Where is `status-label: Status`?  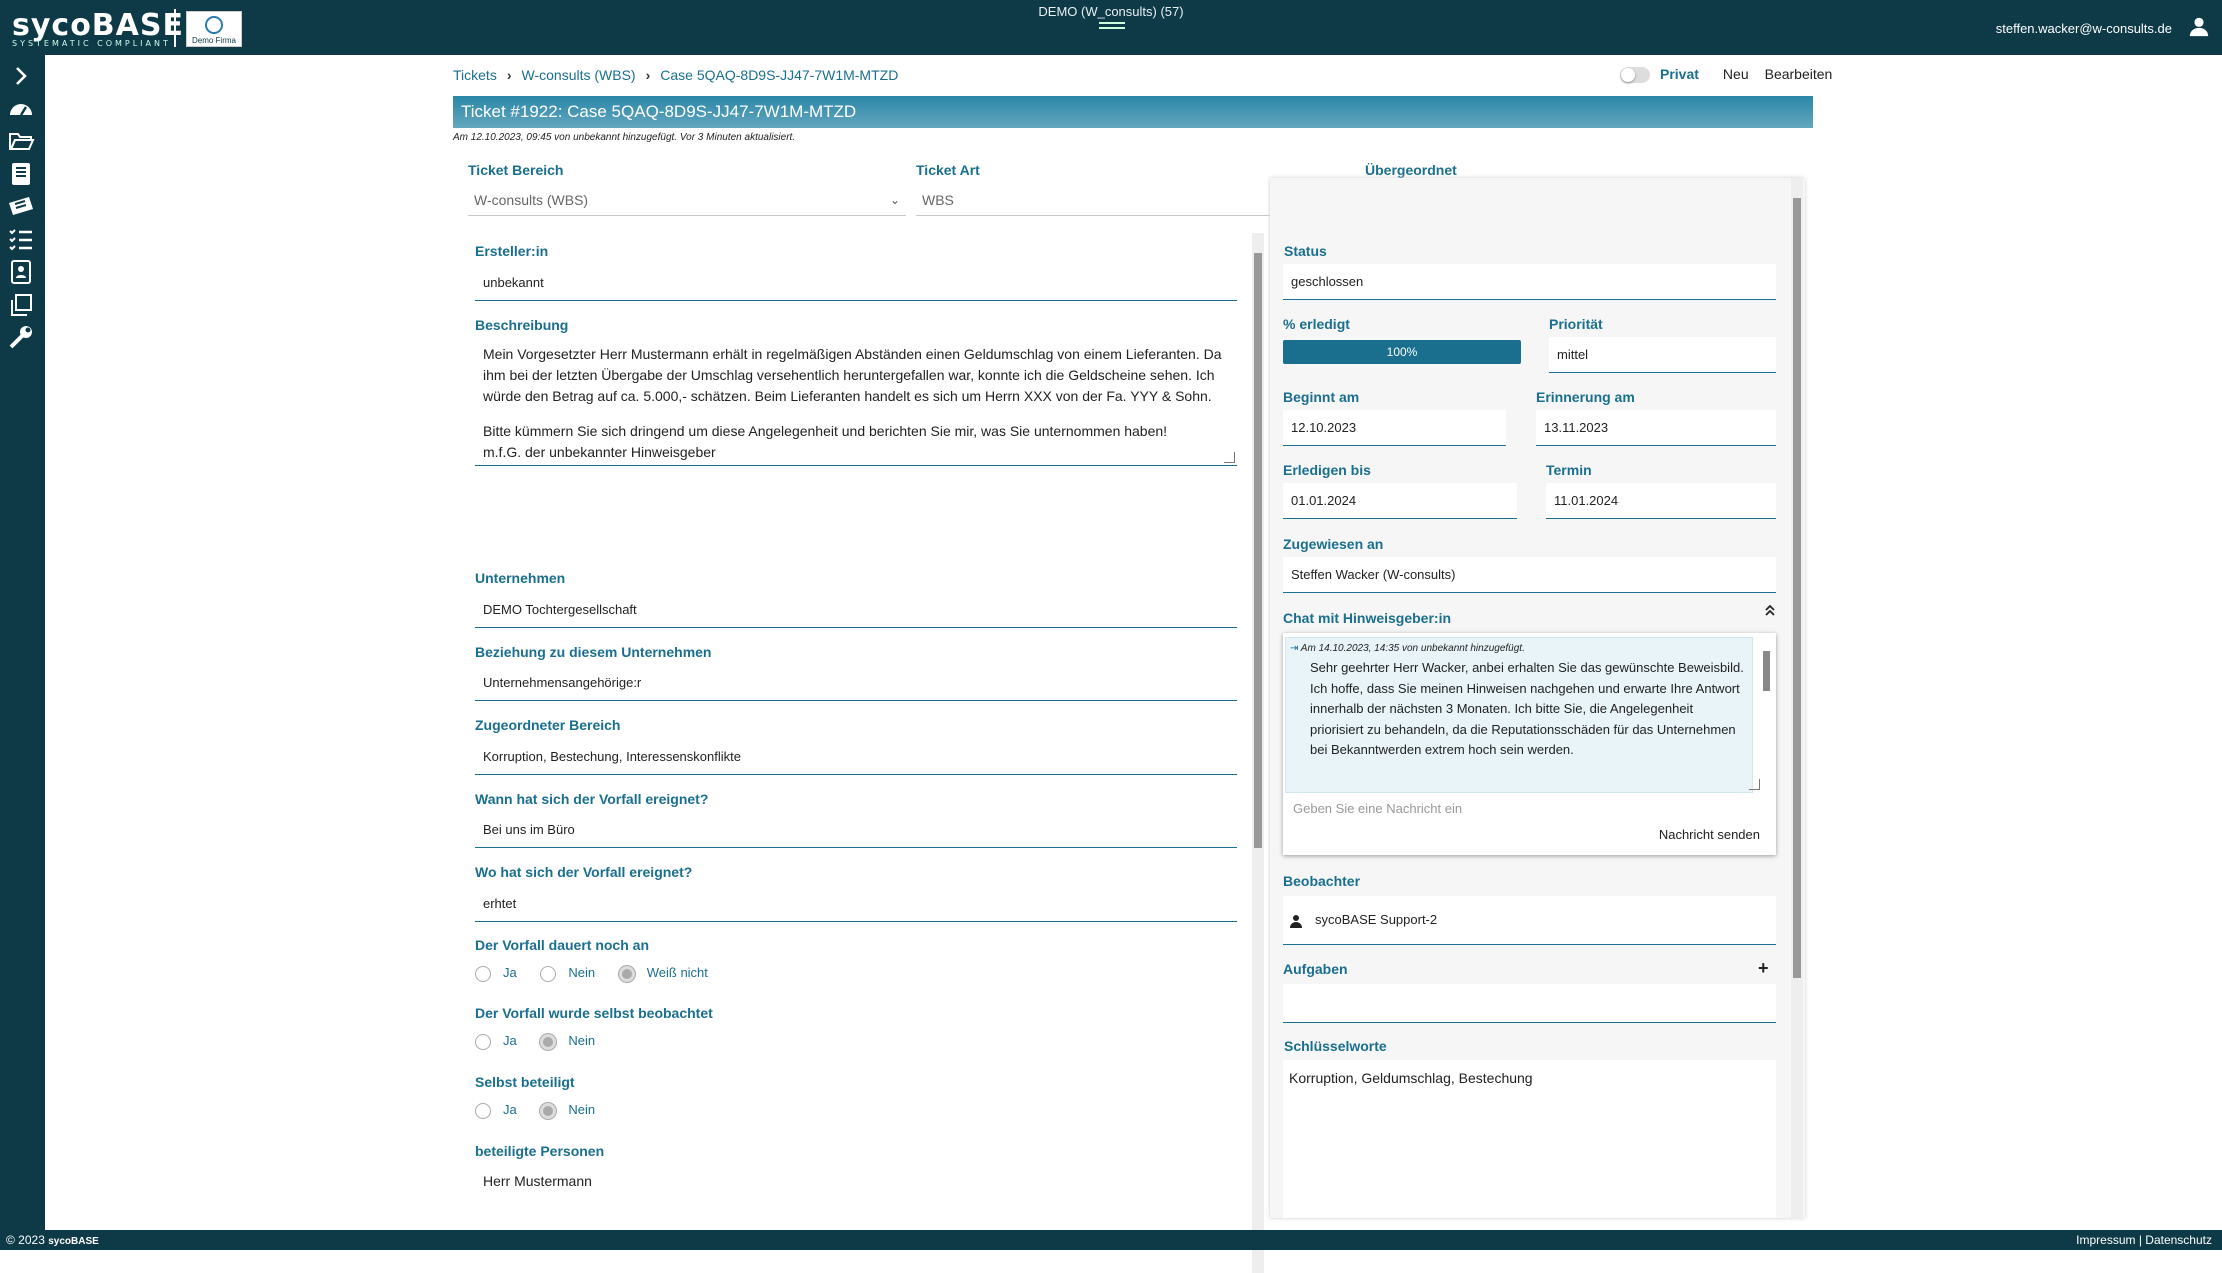
status-label: Status is located at coordinates (1305, 251).